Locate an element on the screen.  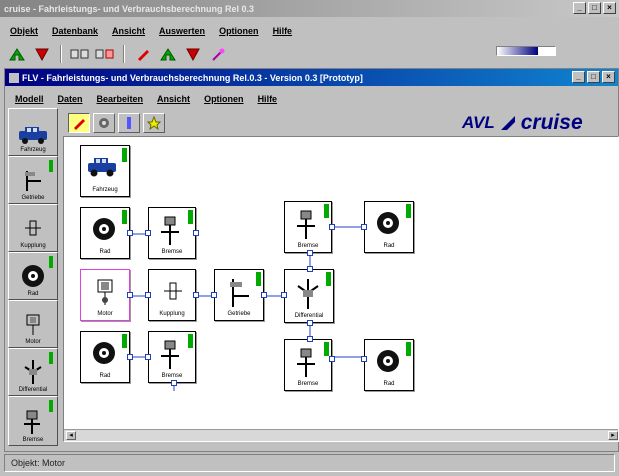
inner-close-button: × is located at coordinates (608, 77).